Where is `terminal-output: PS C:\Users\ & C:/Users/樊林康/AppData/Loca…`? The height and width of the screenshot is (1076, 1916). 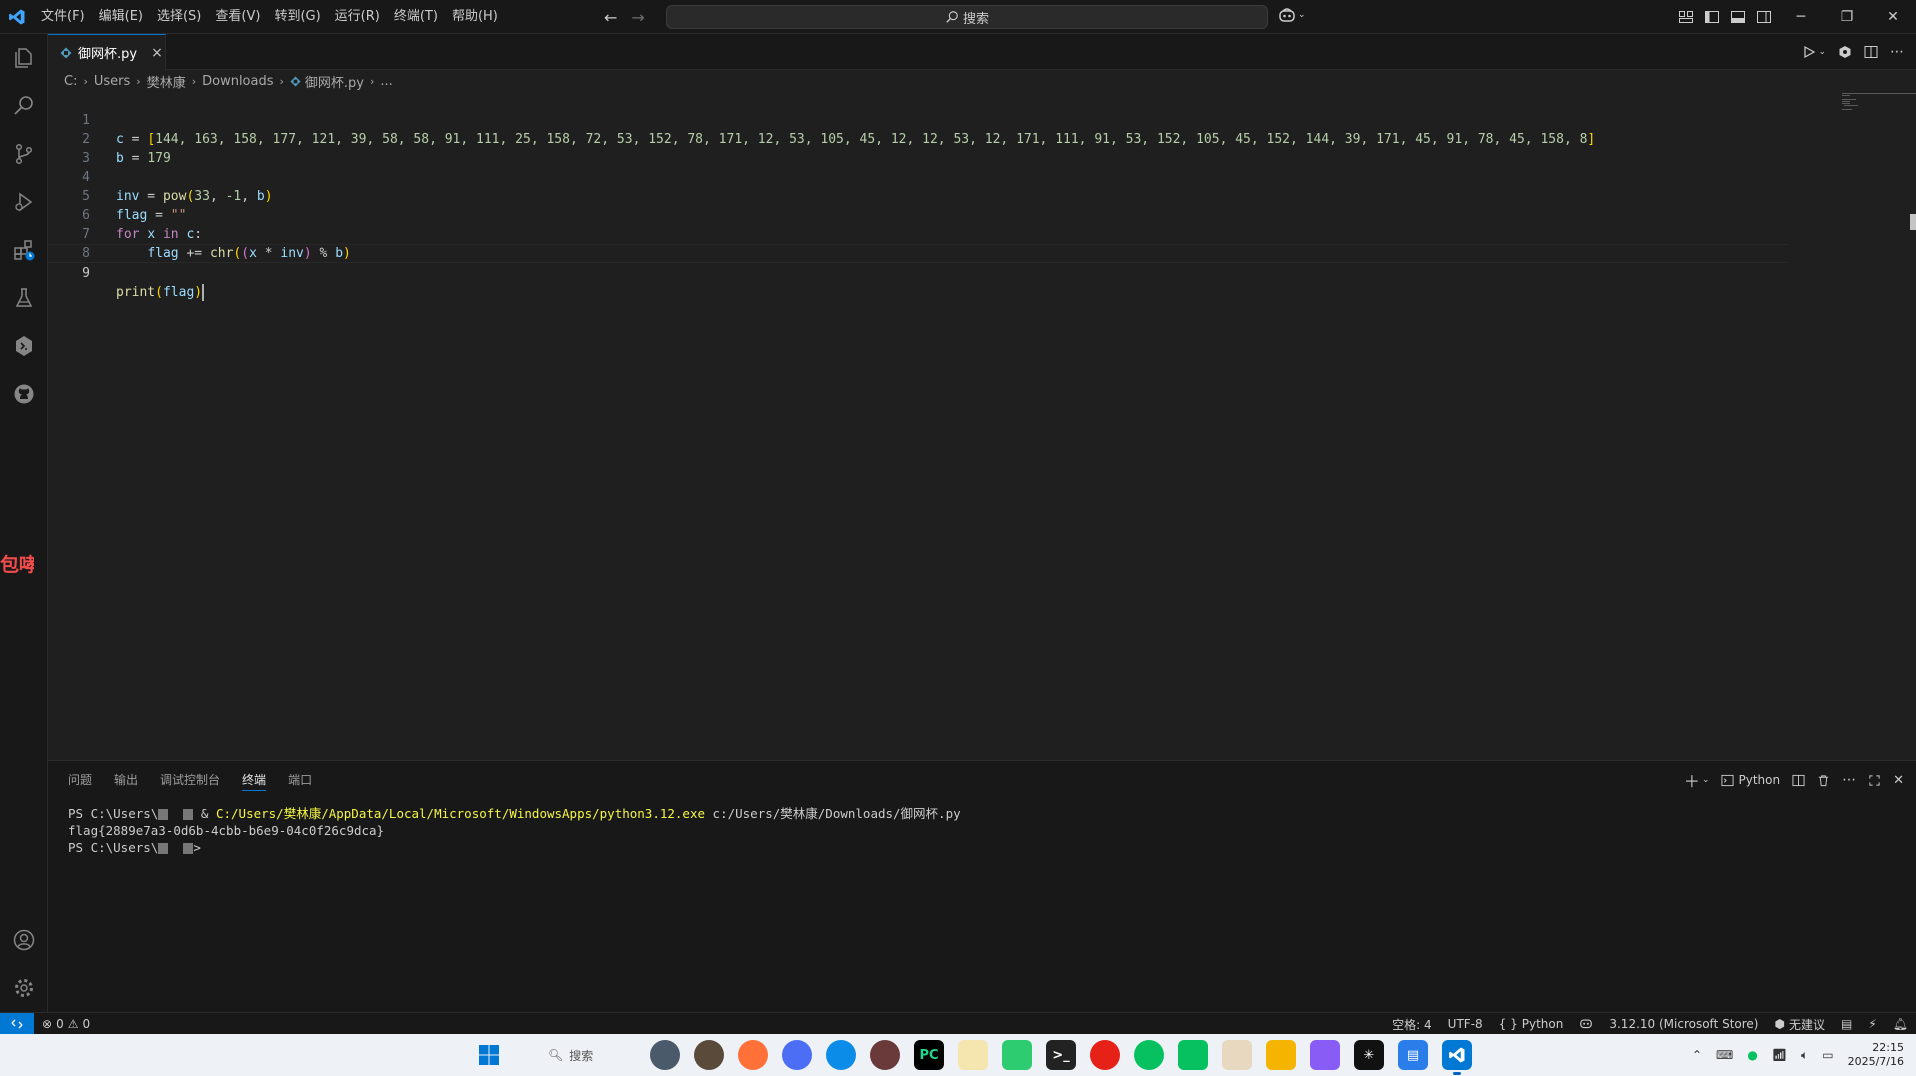 terminal-output: PS C:\Users\ & C:/Users/樊林康/AppData/Loca… is located at coordinates (514, 830).